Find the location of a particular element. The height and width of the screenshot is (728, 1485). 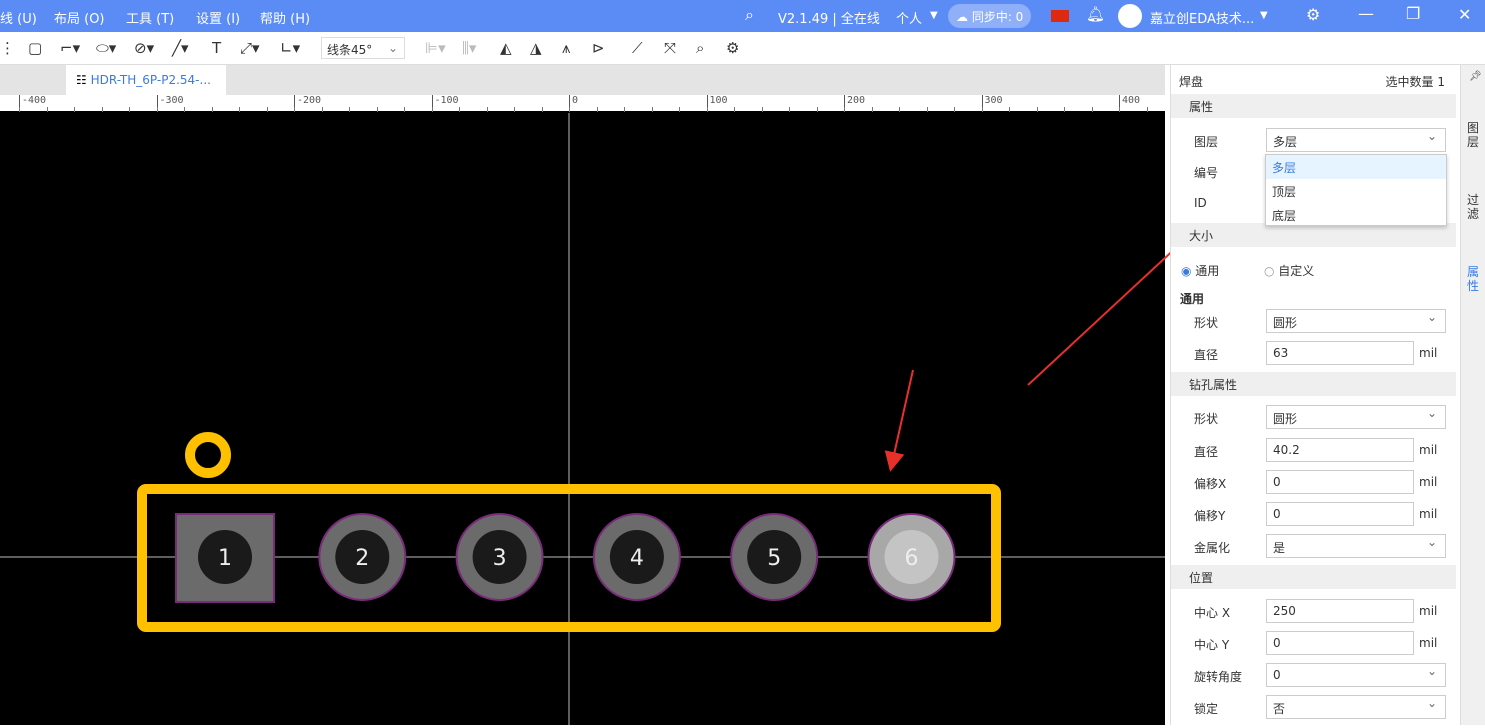

offset-x-label: 偏移X is located at coordinates (1210, 484).